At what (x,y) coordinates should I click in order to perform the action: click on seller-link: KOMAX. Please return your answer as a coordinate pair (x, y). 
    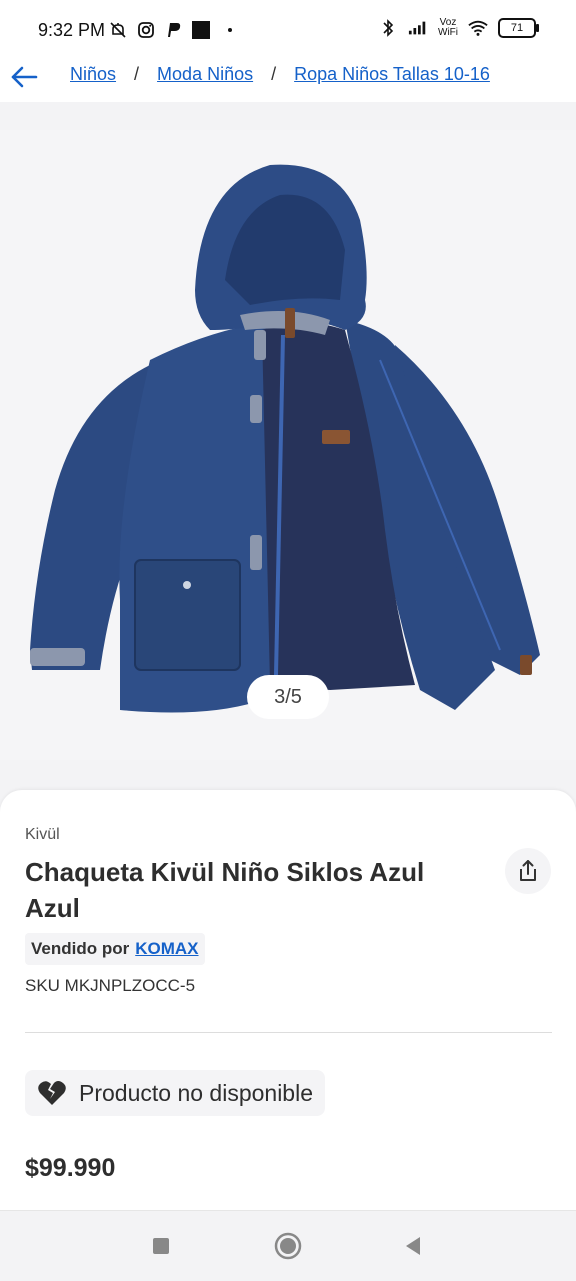
    Looking at the image, I should click on (166, 949).